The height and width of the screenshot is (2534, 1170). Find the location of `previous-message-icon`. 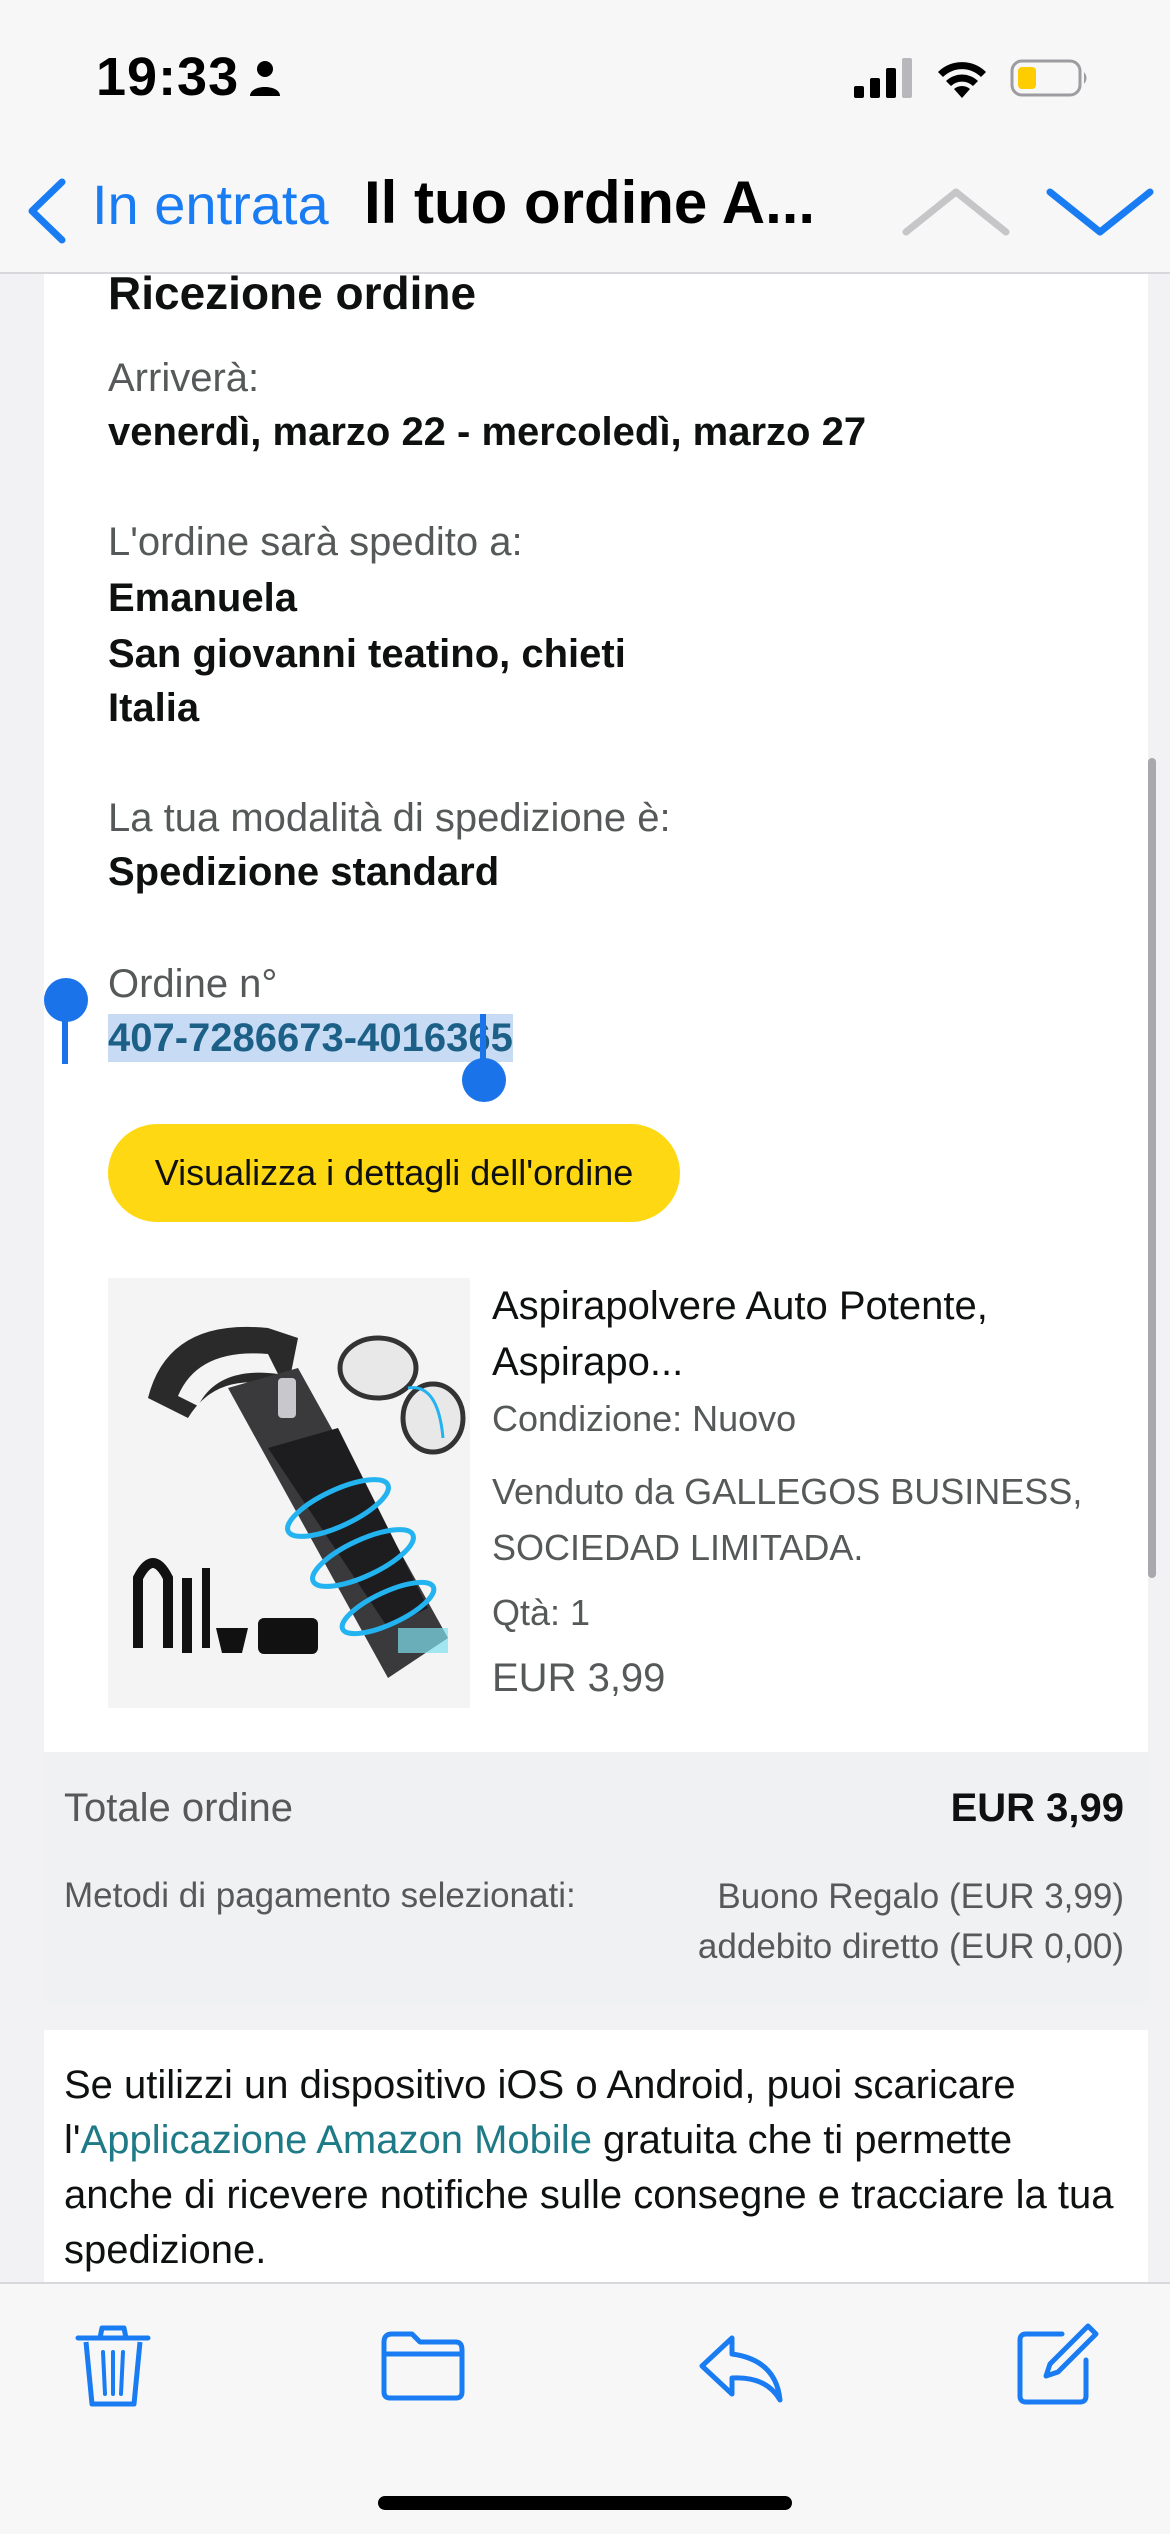

previous-message-icon is located at coordinates (956, 212).